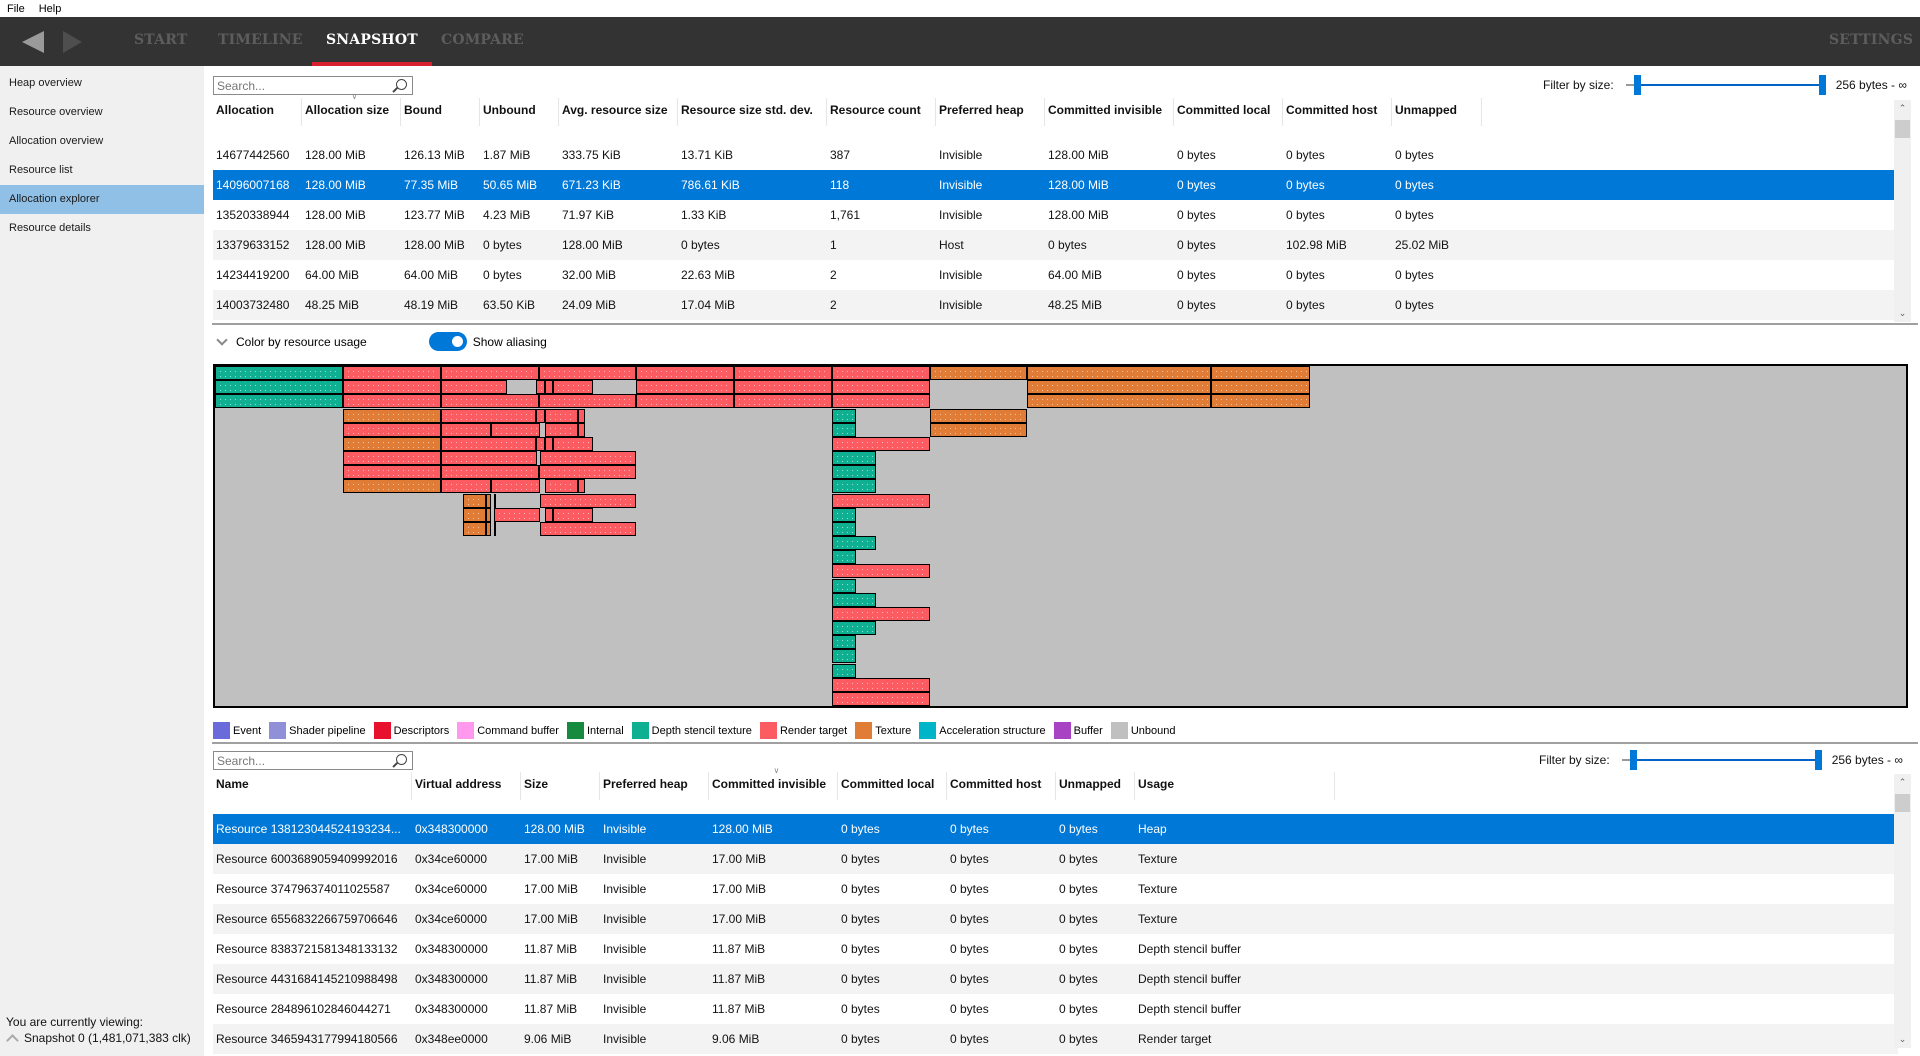 Image resolution: width=1920 pixels, height=1056 pixels. I want to click on back-arrow-icon, so click(33, 42).